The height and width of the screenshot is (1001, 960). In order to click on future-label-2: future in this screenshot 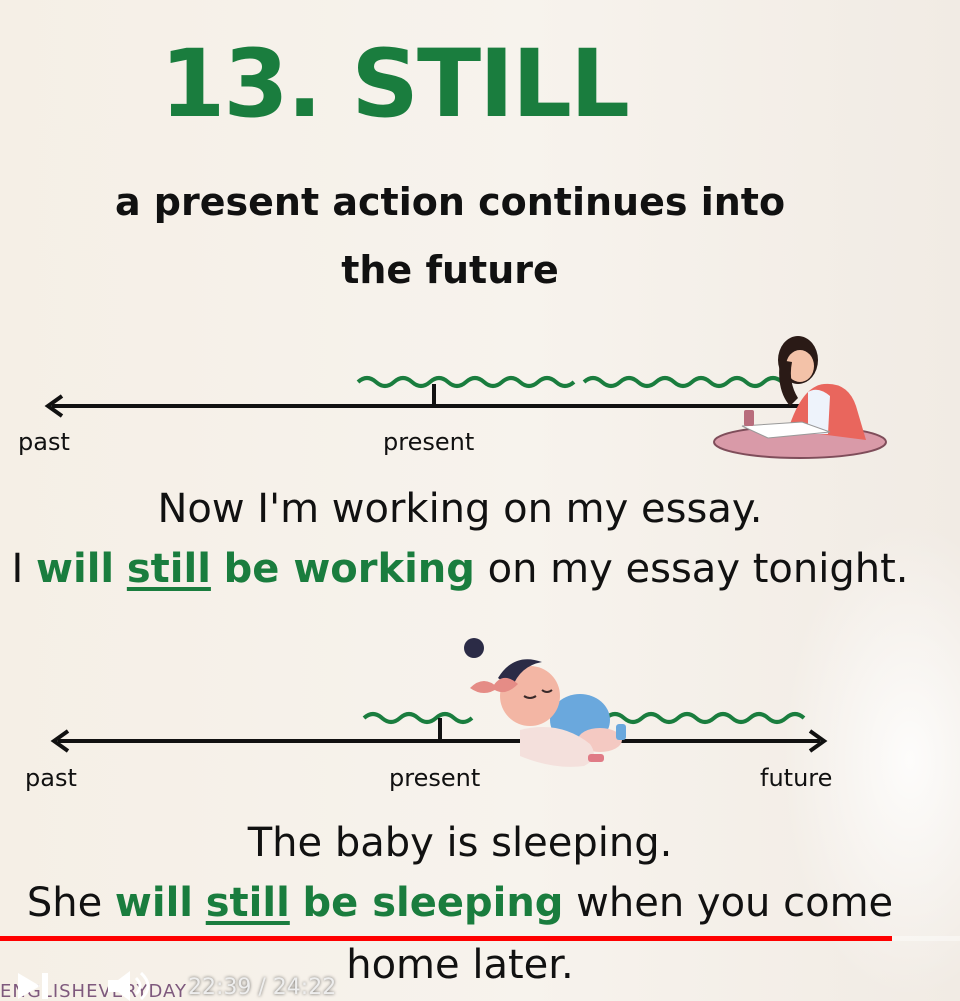, I will do `click(796, 778)`.